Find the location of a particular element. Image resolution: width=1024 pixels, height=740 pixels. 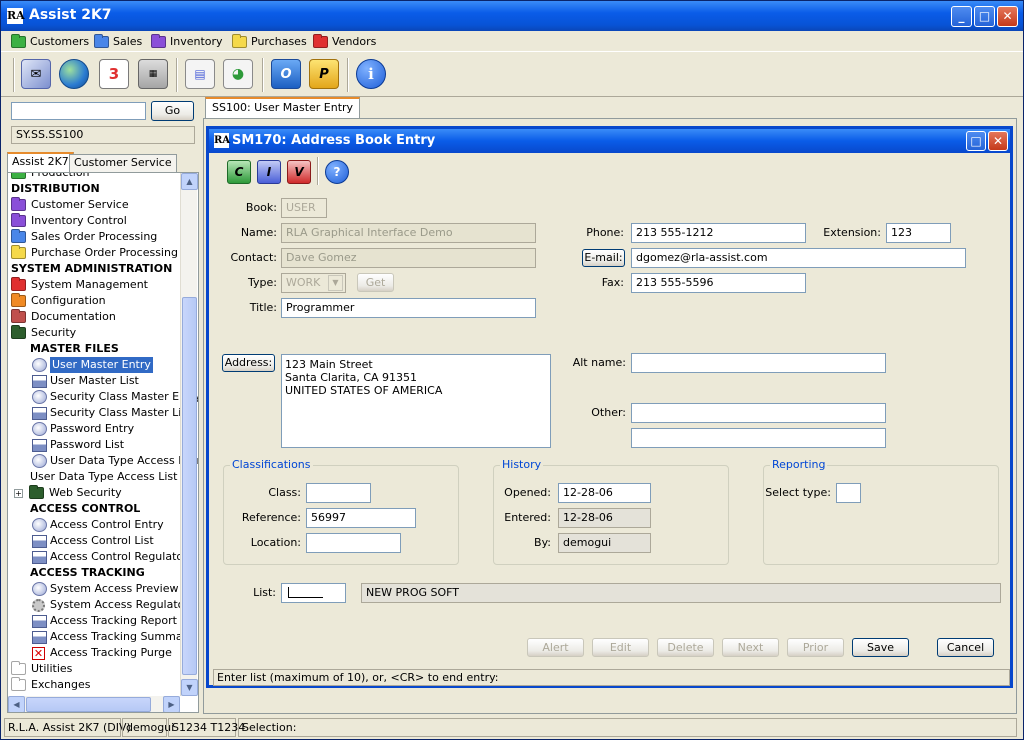

v-tool-icon: V is located at coordinates (299, 172).